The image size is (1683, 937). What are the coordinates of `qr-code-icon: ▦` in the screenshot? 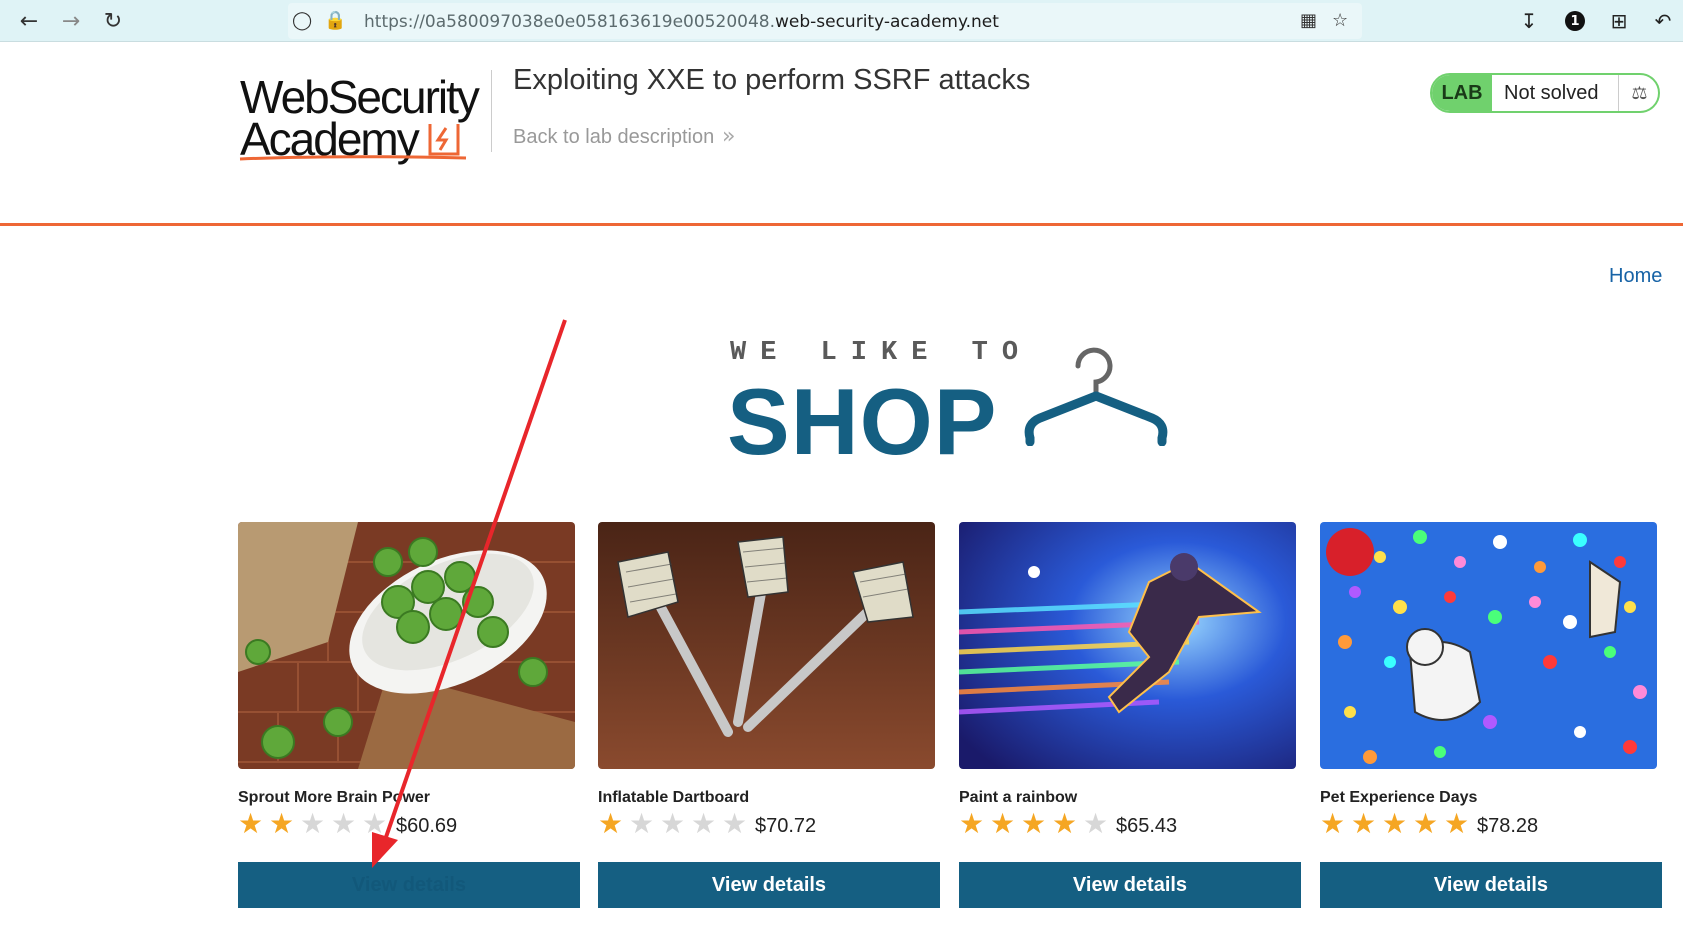 It's located at (1308, 20).